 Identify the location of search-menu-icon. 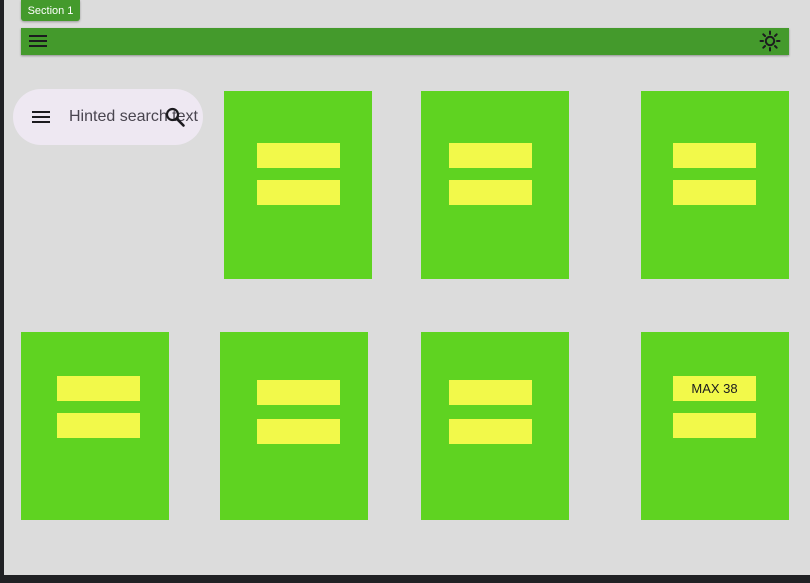
(41, 117).